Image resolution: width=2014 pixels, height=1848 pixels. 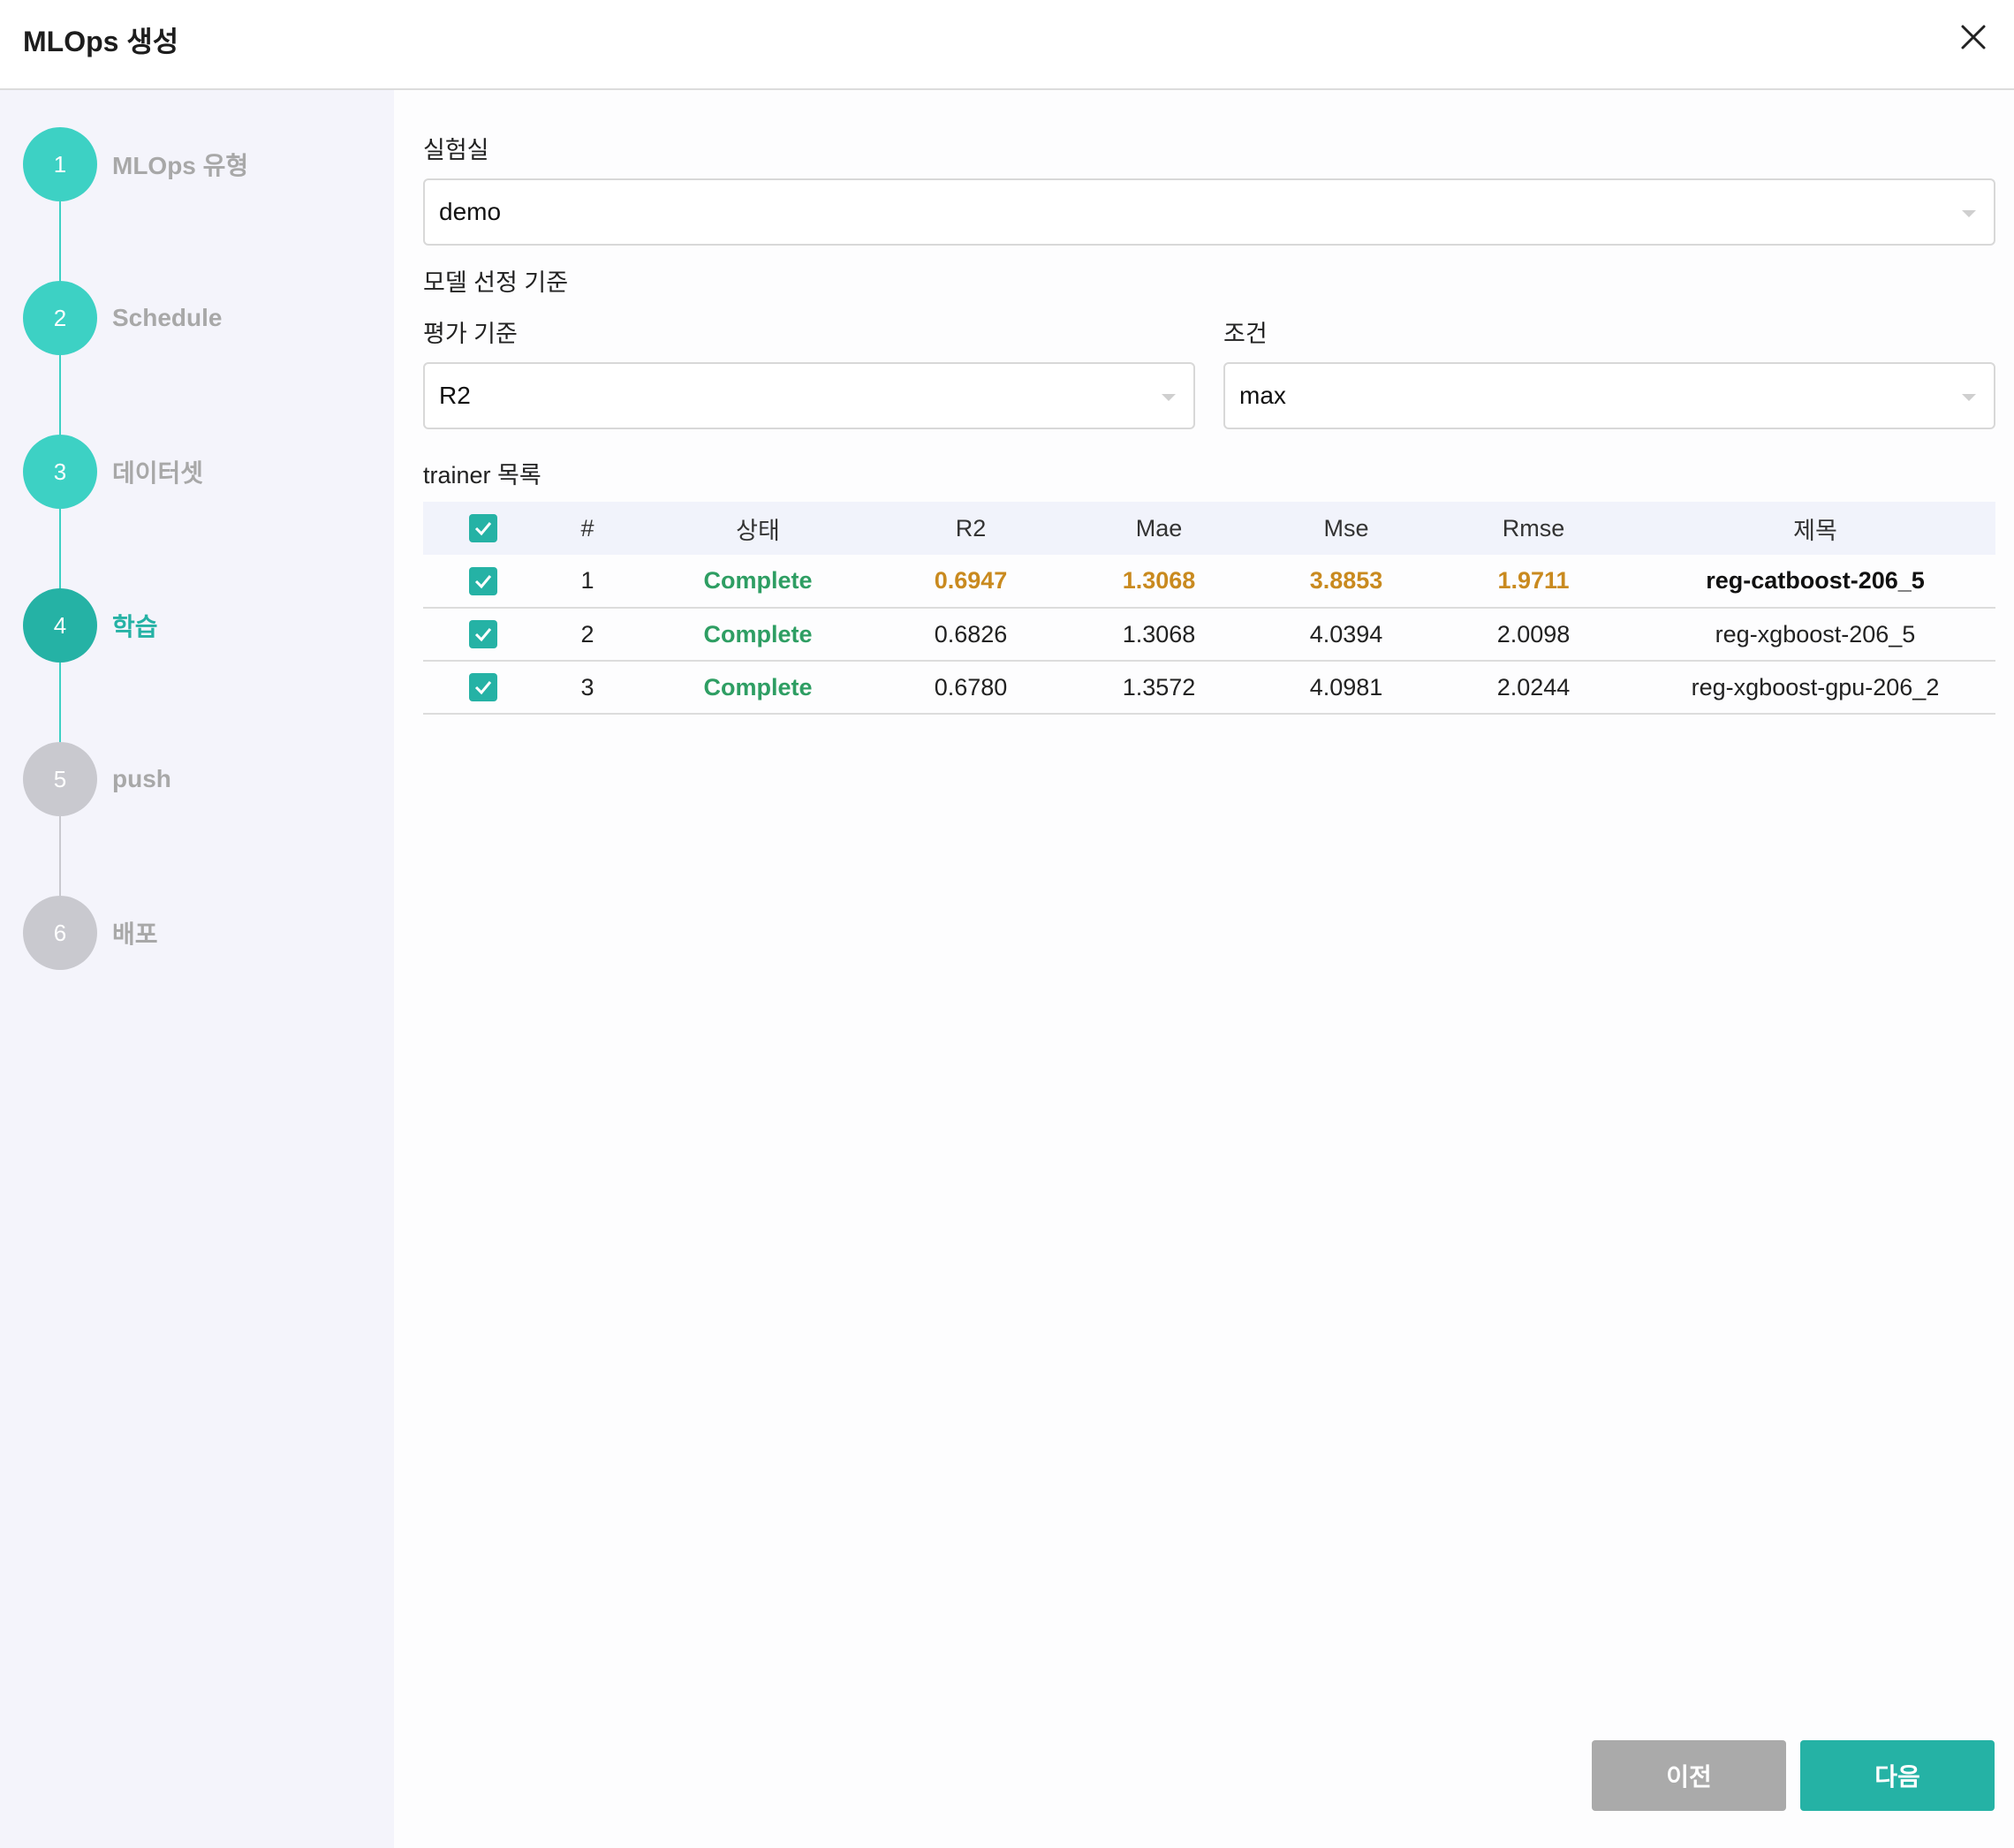 What do you see at coordinates (1897, 1775) in the screenshot?
I see `next-button: 다음` at bounding box center [1897, 1775].